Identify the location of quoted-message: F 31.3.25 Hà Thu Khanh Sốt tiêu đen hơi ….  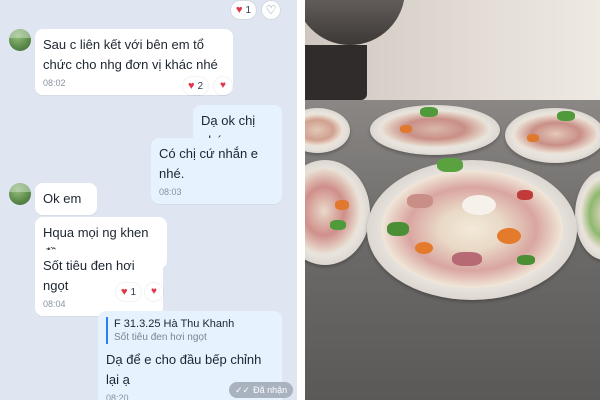
(190, 330).